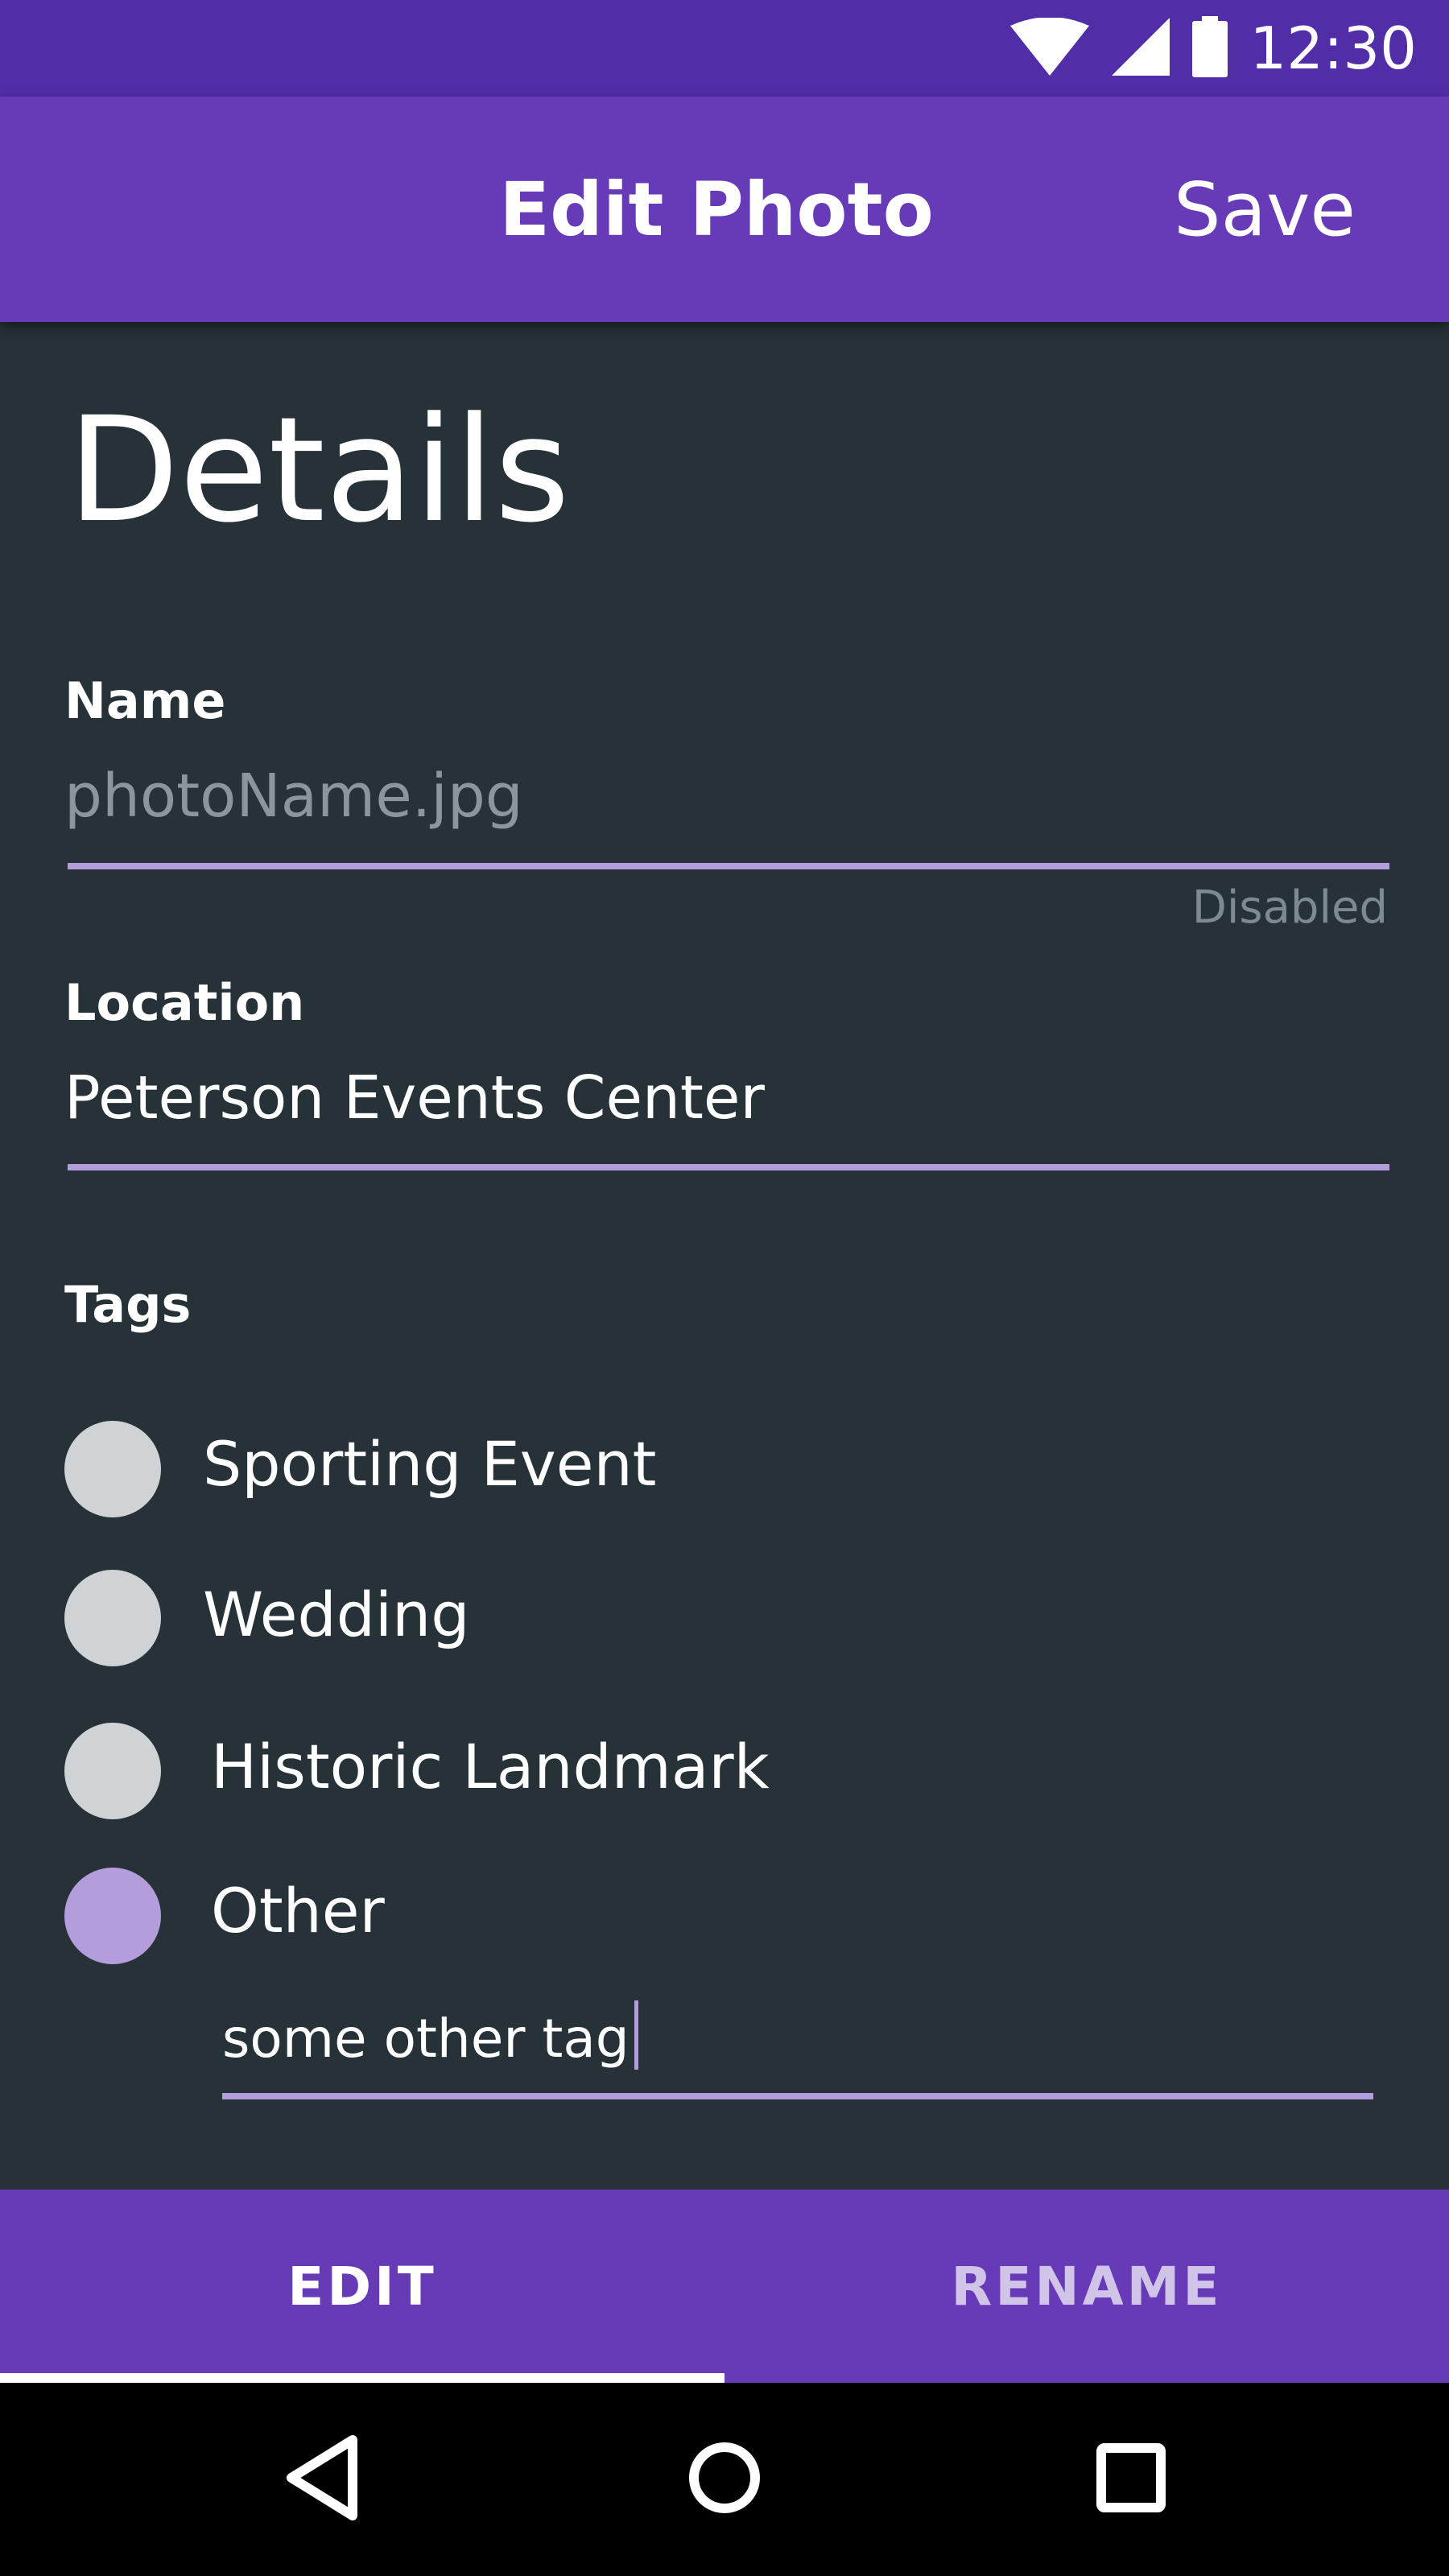  I want to click on signal-icon, so click(1140, 48).